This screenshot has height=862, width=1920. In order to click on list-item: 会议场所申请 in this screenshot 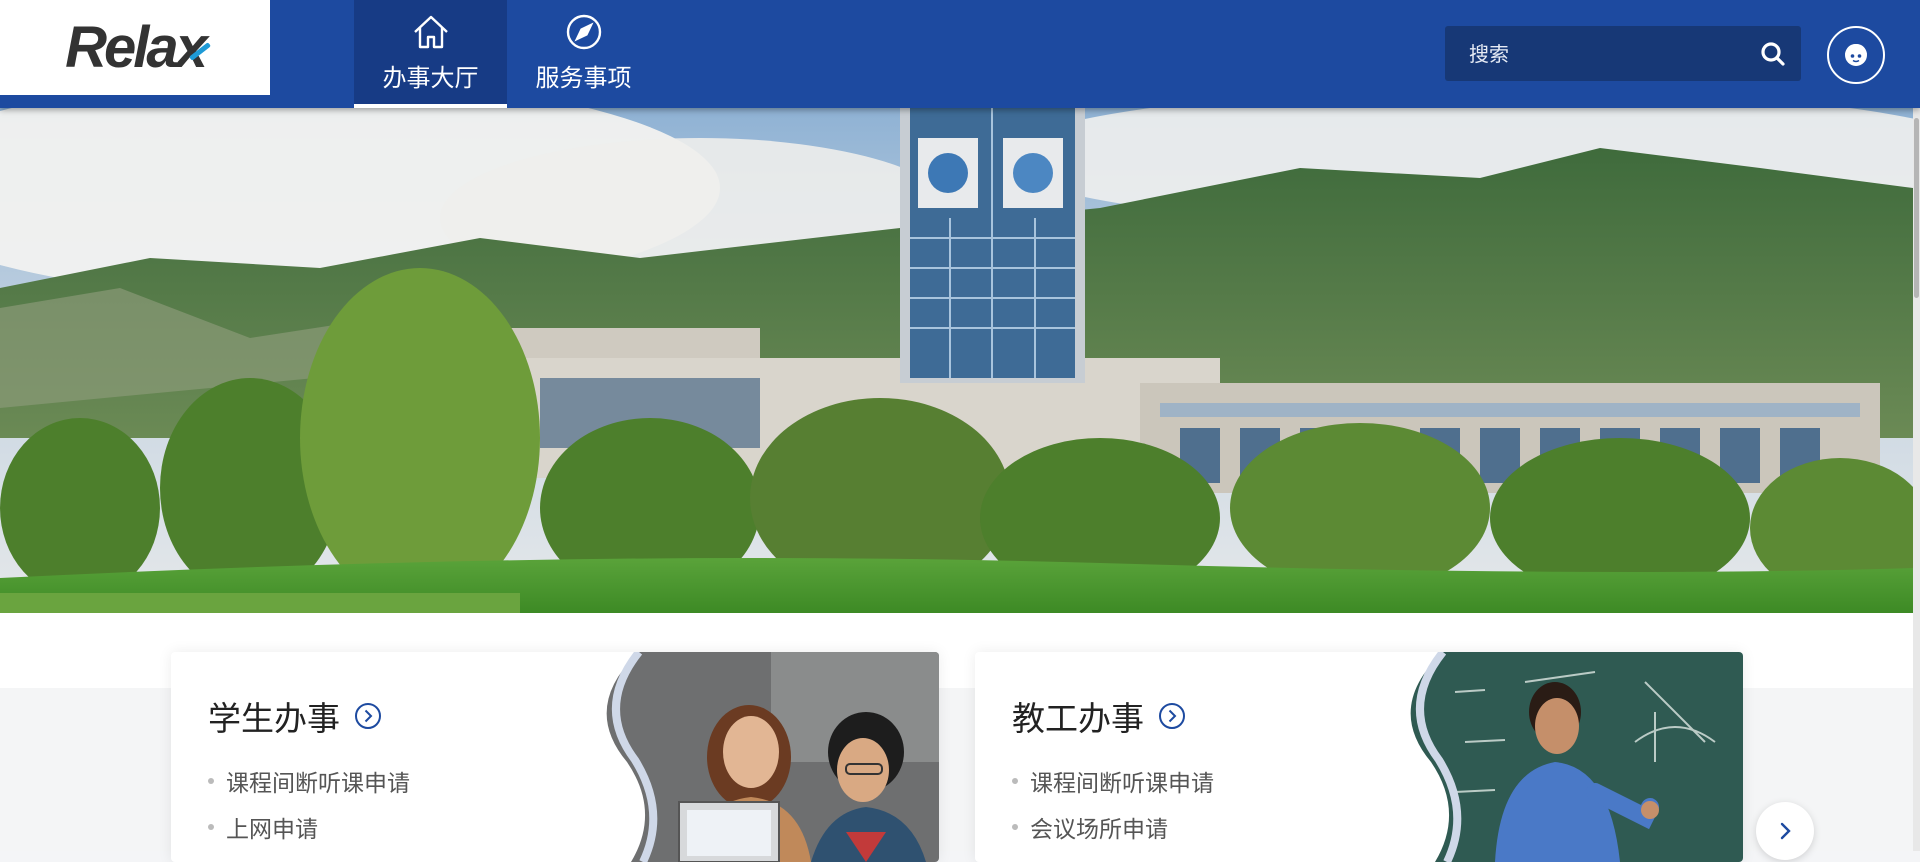, I will do `click(1113, 827)`.